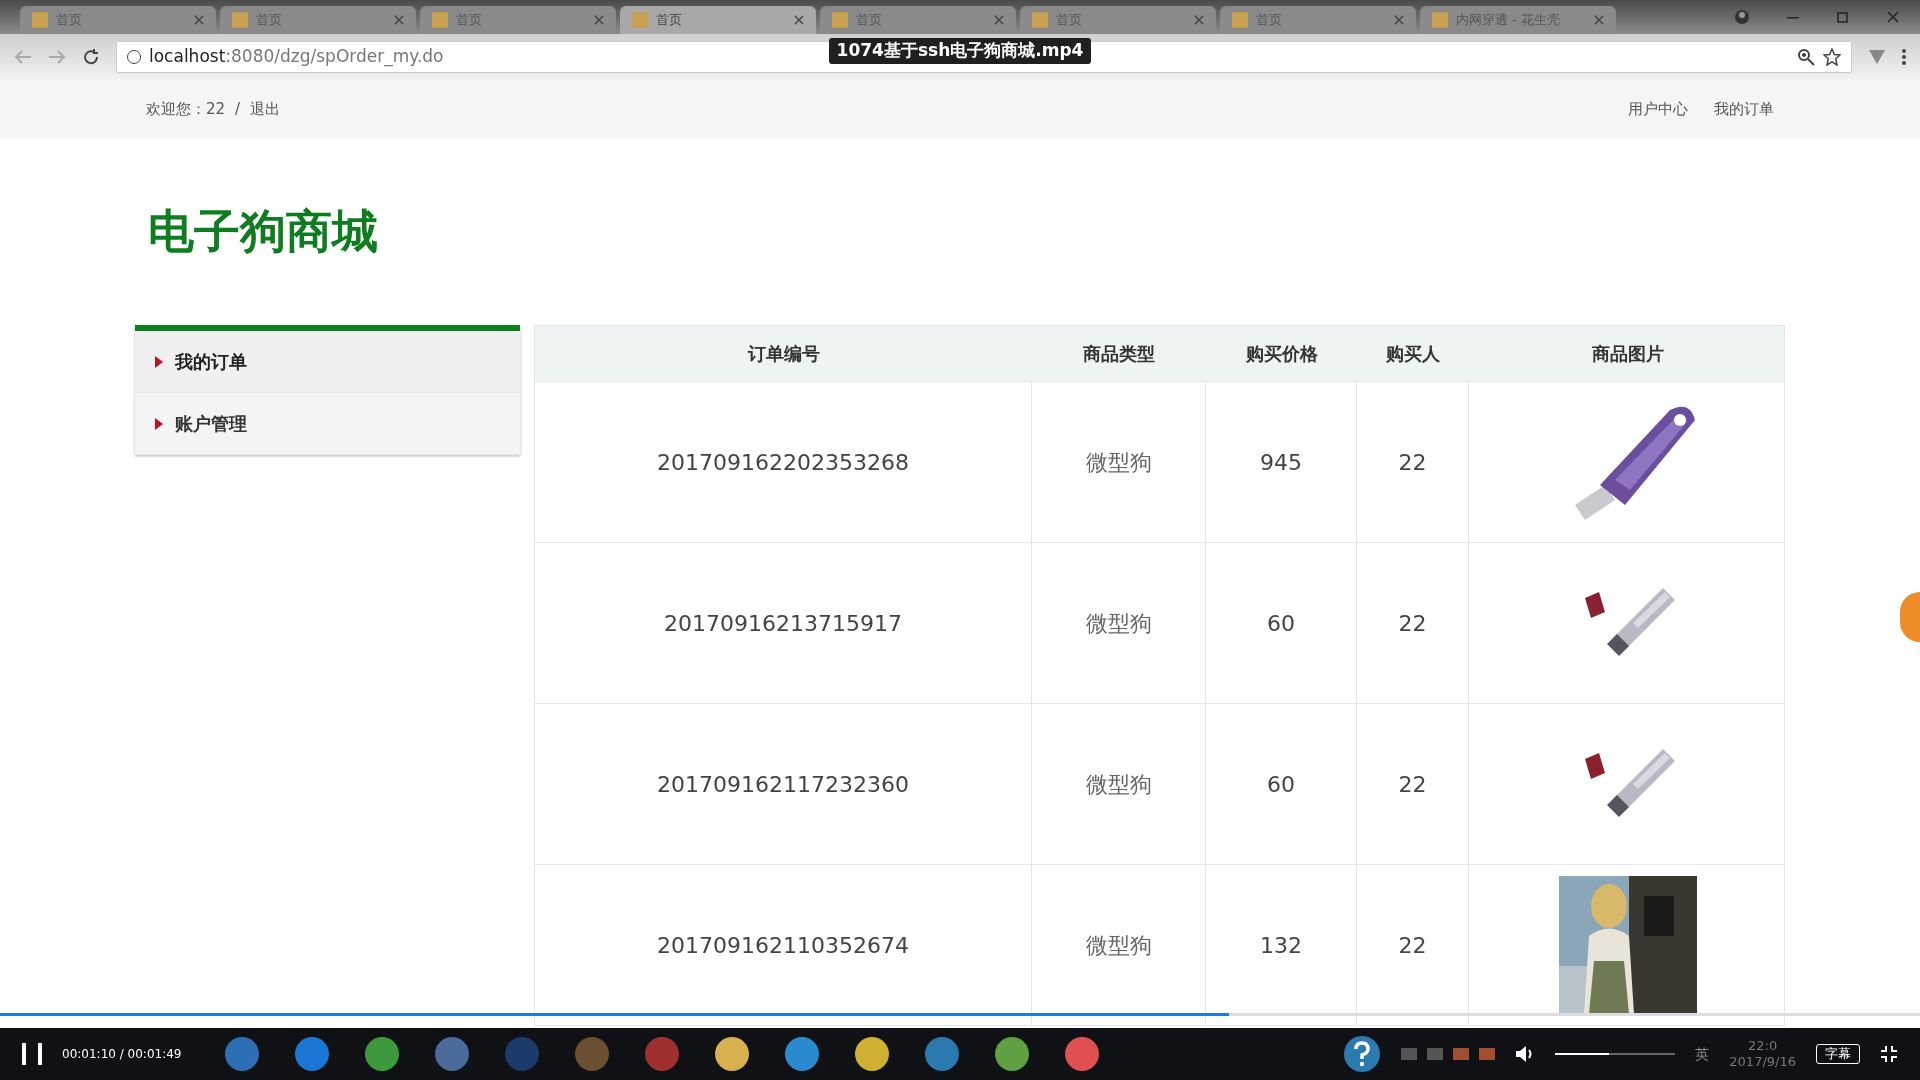  Describe the element at coordinates (1702, 1054) in the screenshot. I see `ime-indicator: 英` at that location.